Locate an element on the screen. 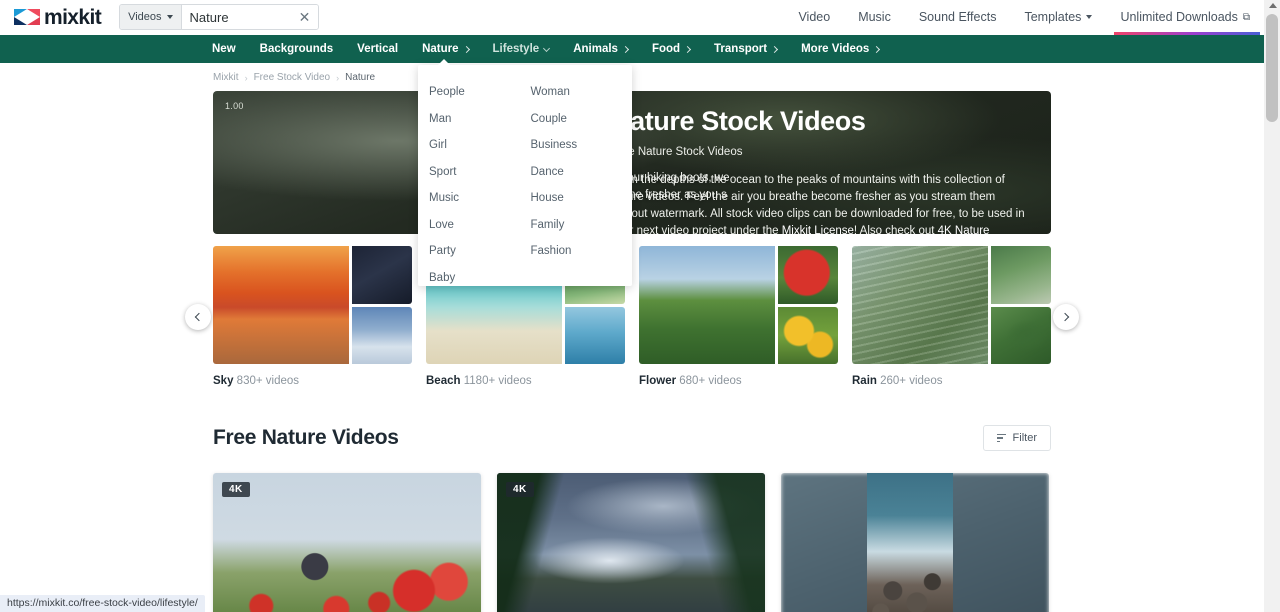 Image resolution: width=1280 pixels, height=612 pixels. nav-item-backgrounds: Backgrounds is located at coordinates (297, 49).